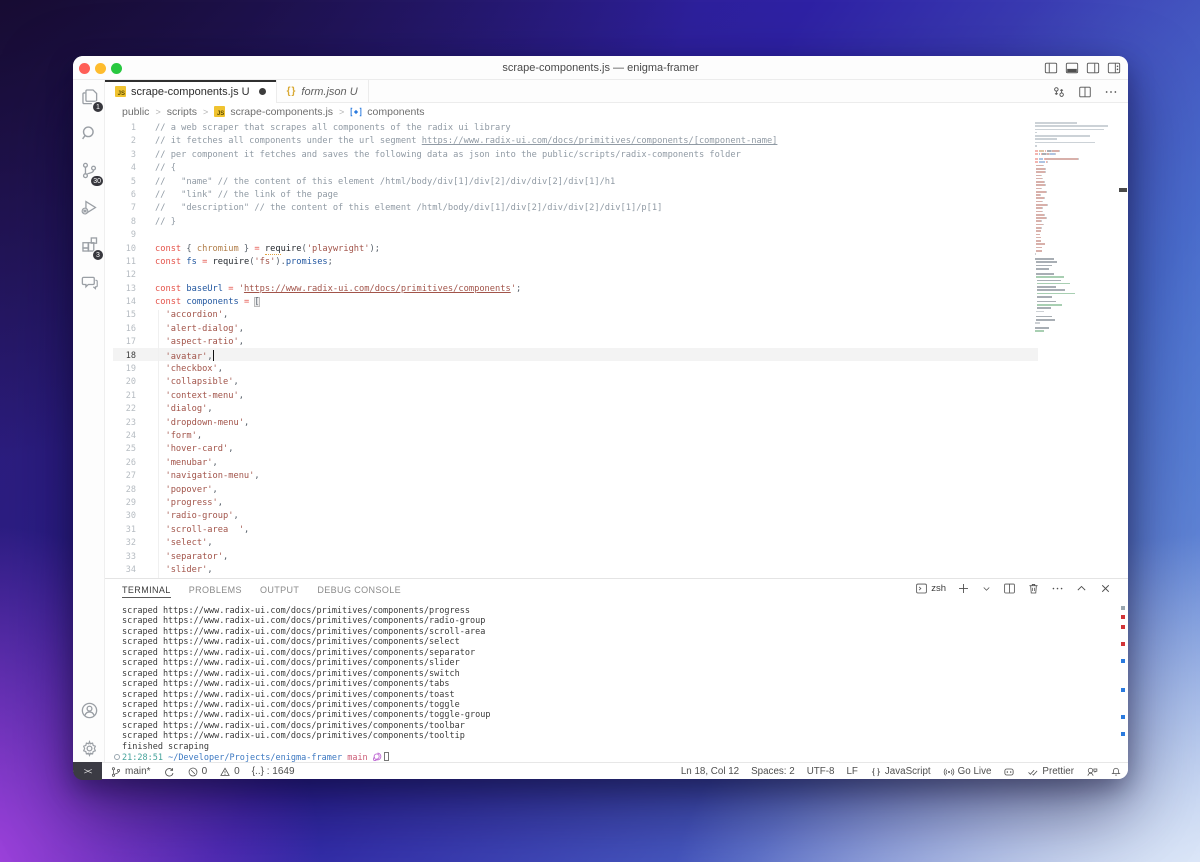 The image size is (1200, 862). I want to click on remote-indicator: ><, so click(87, 771).